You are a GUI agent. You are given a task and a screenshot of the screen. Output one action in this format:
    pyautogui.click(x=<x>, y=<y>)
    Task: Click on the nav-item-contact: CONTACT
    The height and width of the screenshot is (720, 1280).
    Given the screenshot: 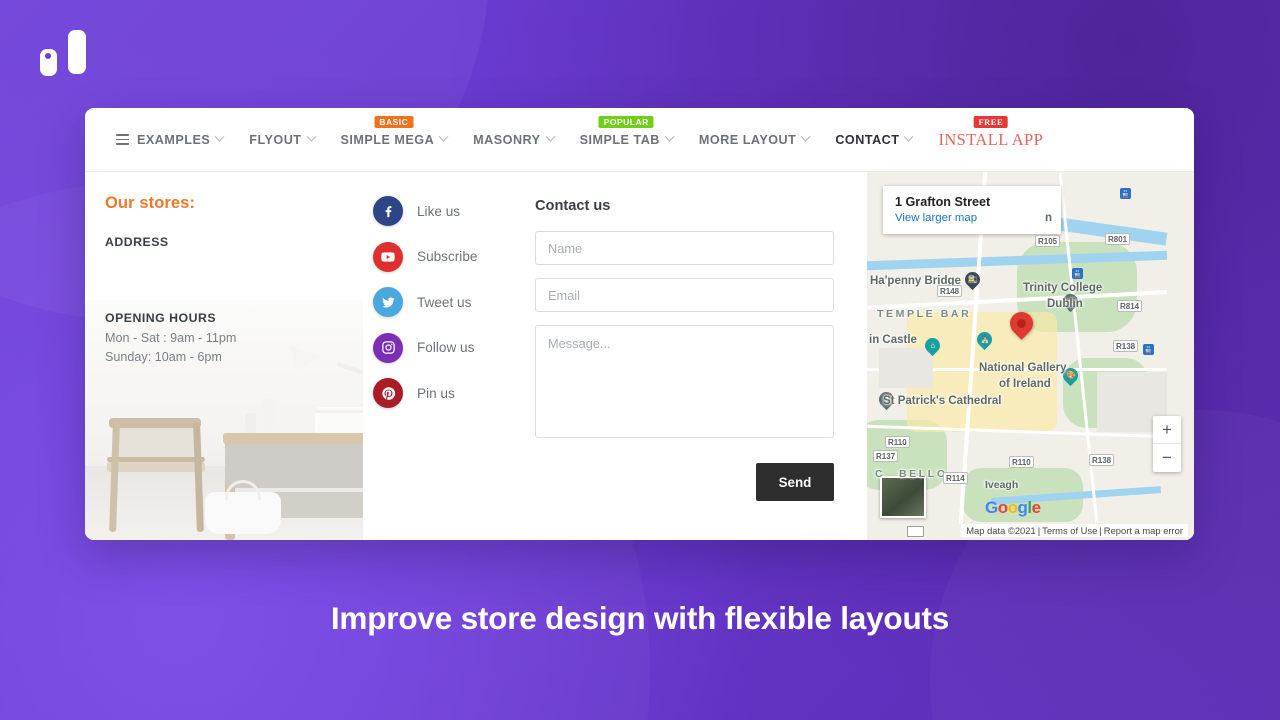 What is the action you would take?
    pyautogui.click(x=873, y=140)
    